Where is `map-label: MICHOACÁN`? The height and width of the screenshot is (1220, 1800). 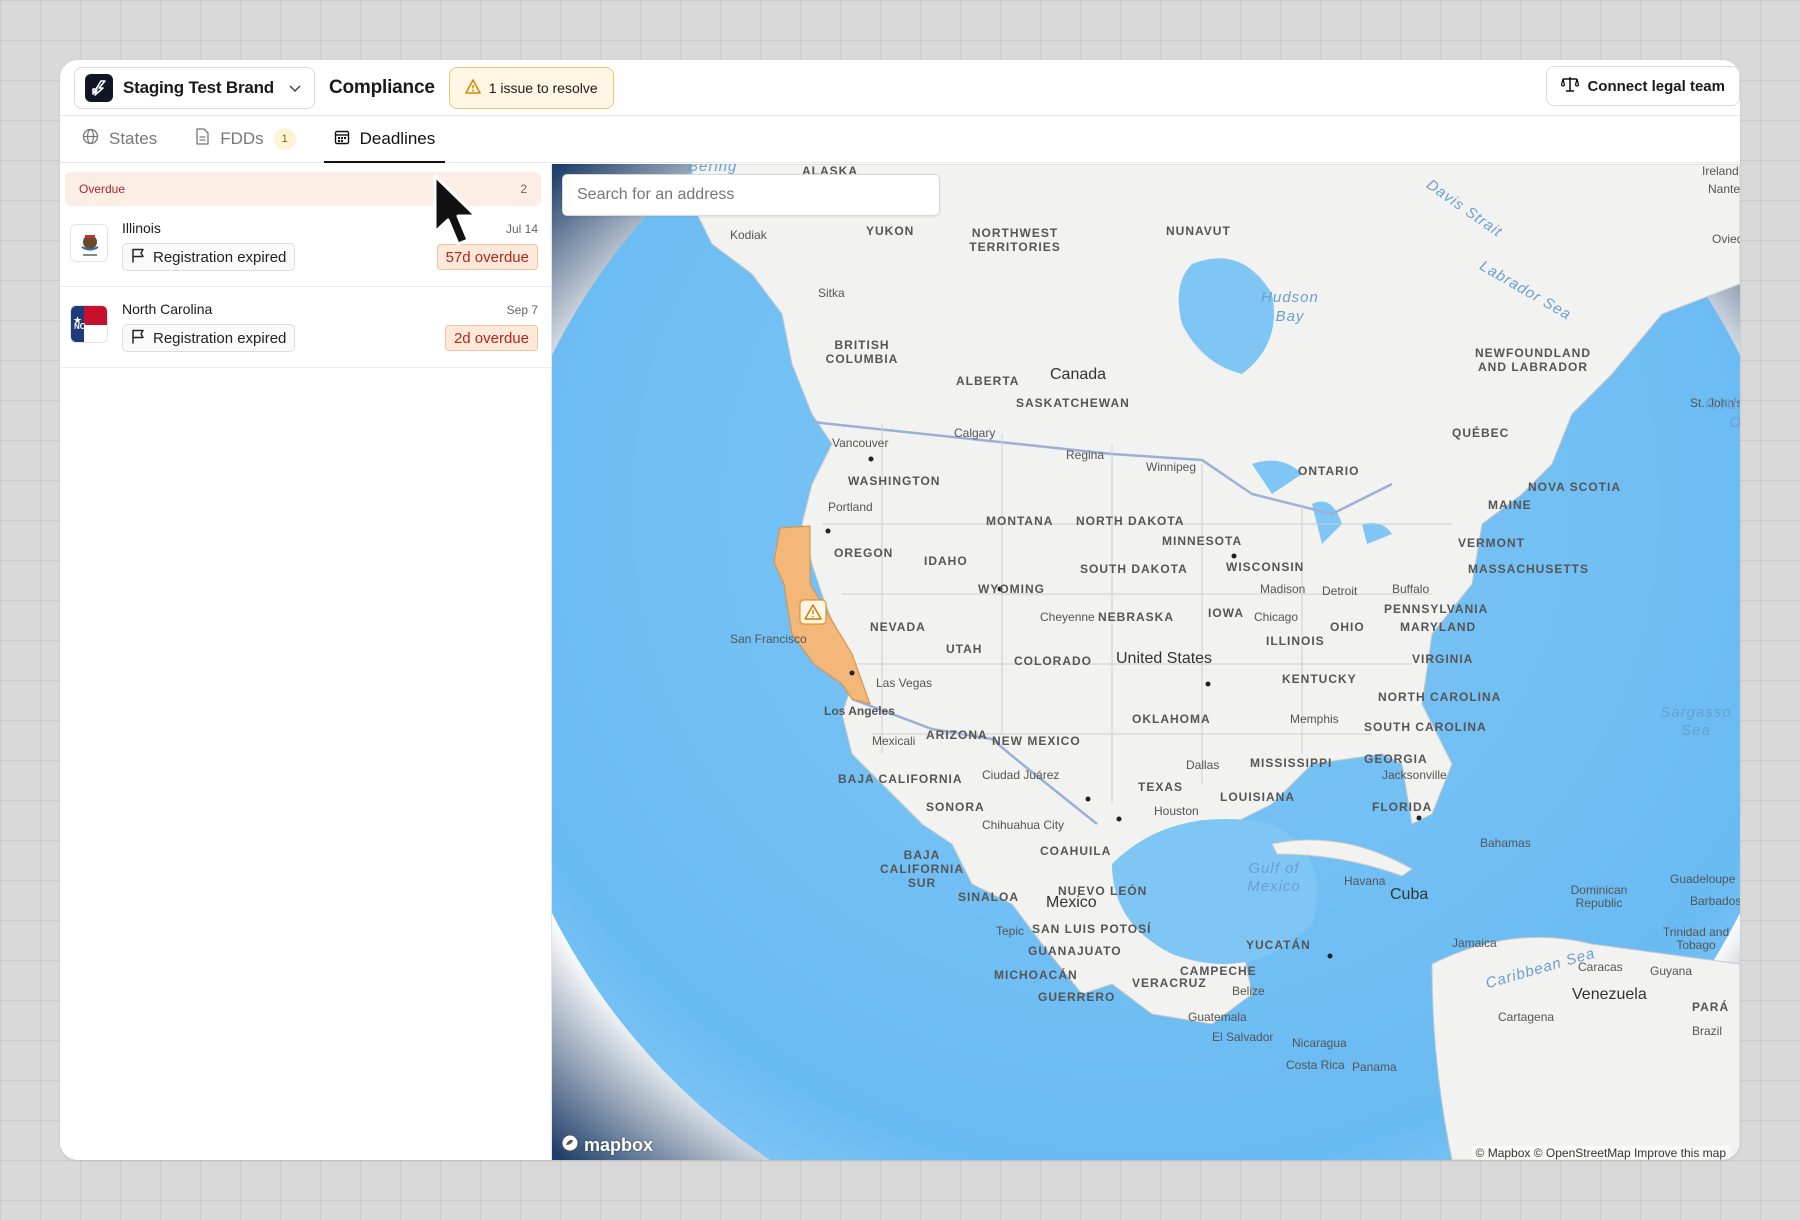 map-label: MICHOACÁN is located at coordinates (1036, 975).